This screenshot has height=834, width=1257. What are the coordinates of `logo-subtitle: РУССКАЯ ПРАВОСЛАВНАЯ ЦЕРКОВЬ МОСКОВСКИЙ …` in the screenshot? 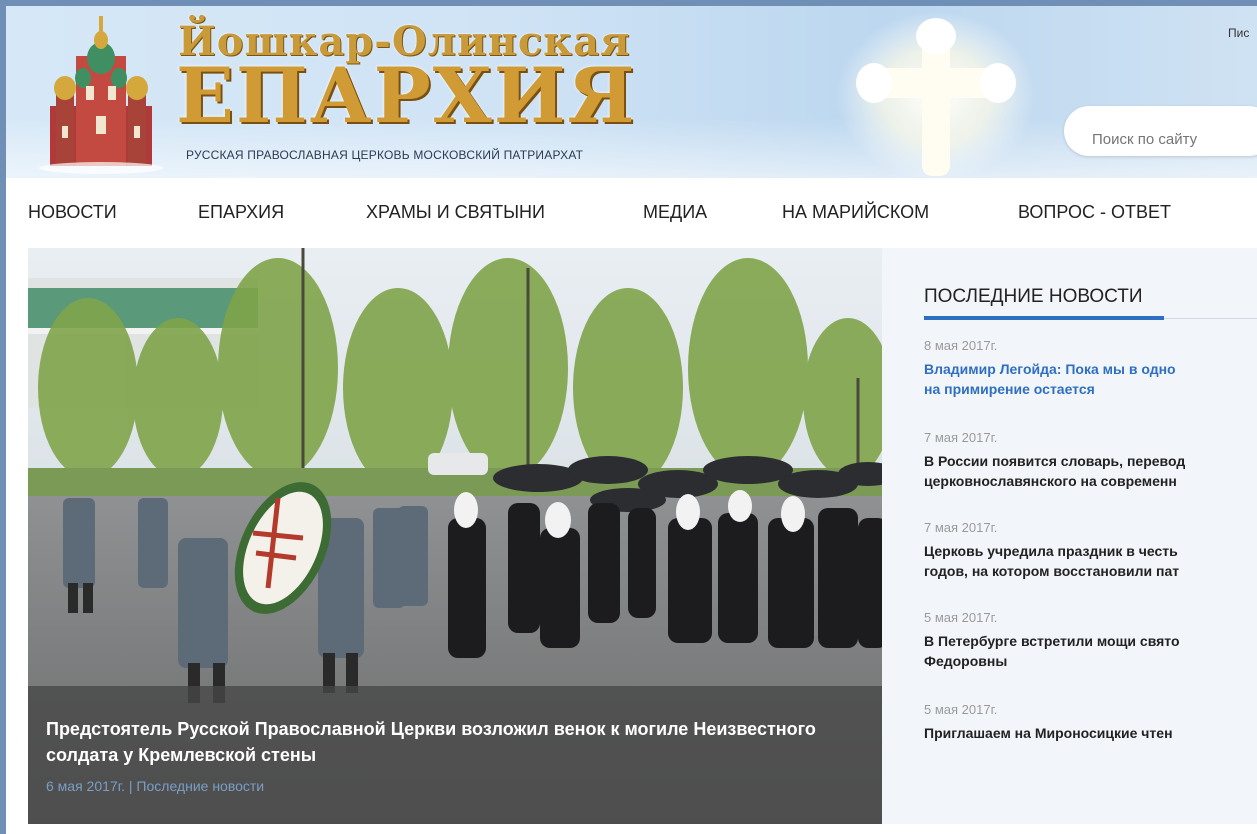 It's located at (385, 155).